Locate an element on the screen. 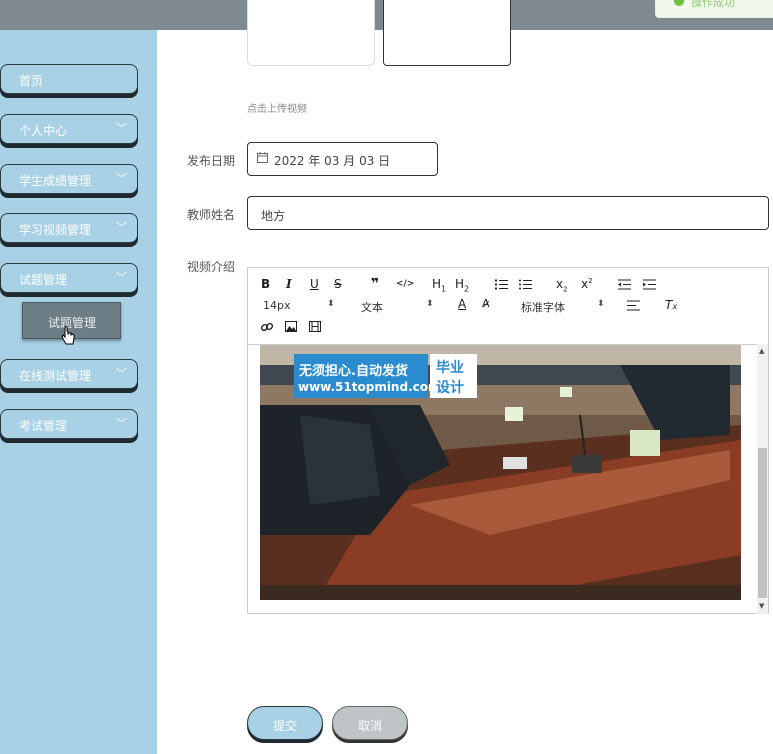 The height and width of the screenshot is (754, 773). watermark-line2: www.51topmind.com is located at coordinates (369, 387).